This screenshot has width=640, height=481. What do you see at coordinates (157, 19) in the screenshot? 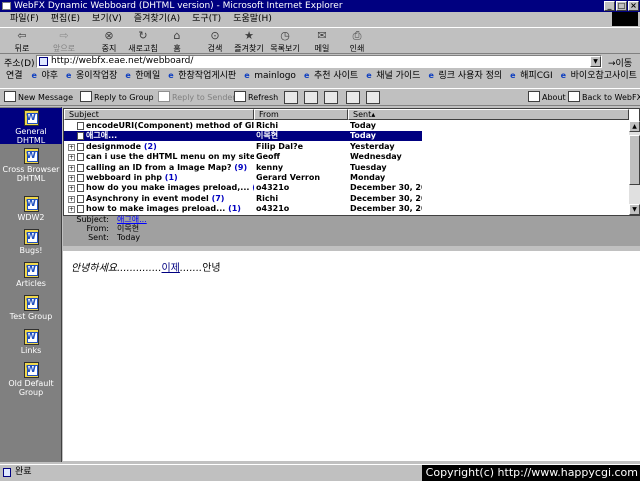
I see `menu-favorites: 즐겨찾기(A)` at bounding box center [157, 19].